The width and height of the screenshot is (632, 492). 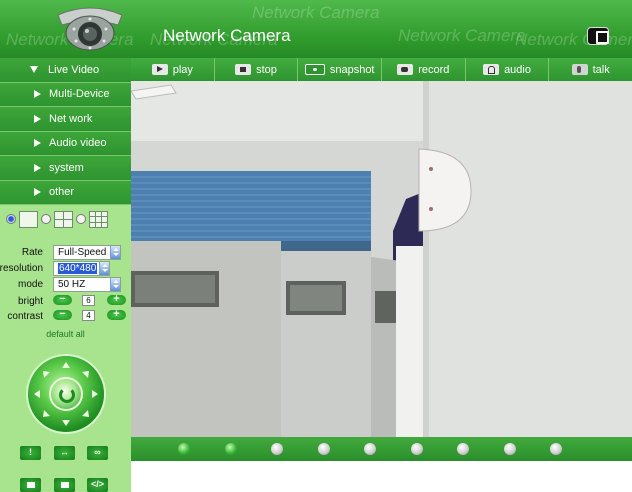 I want to click on video-toolbar: play stop snapshot record audio talk, so click(x=381, y=69).